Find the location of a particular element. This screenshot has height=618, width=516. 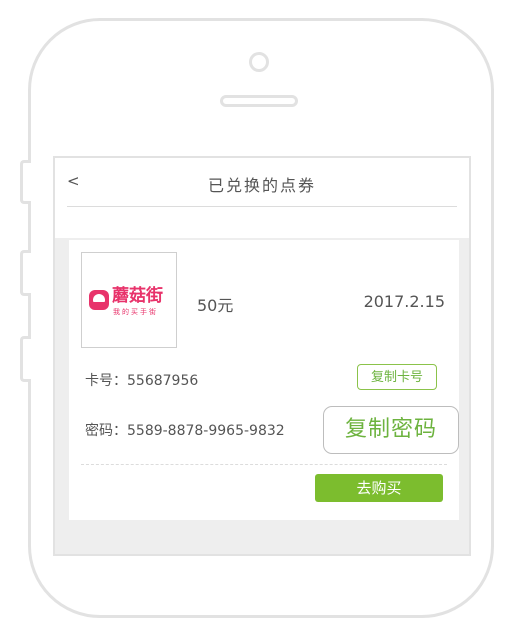

dashed-divider is located at coordinates (264, 464).